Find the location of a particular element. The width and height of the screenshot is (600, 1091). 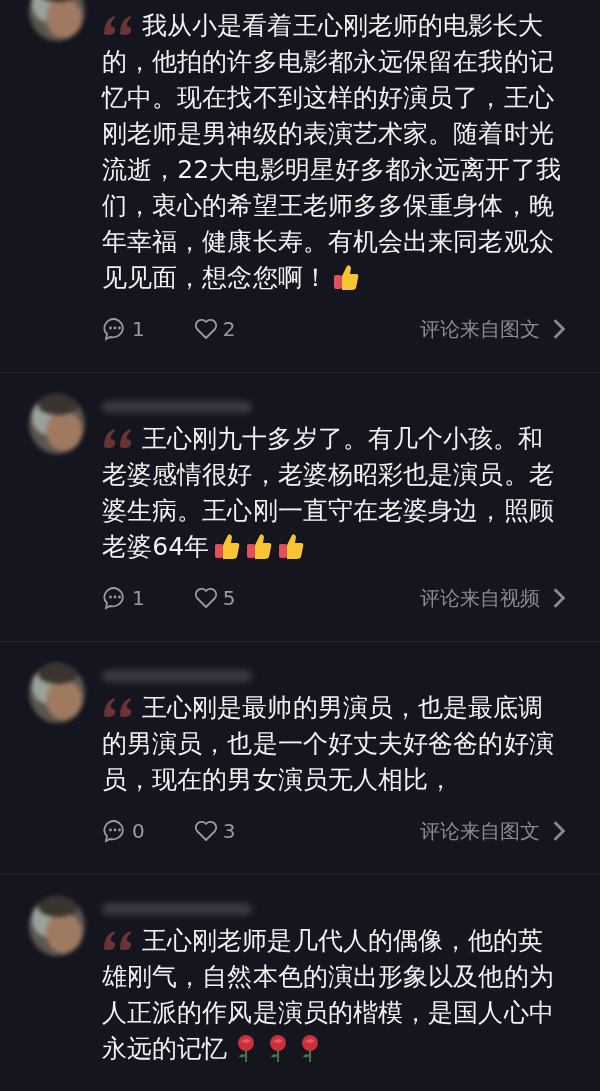

like-count: 2 is located at coordinates (214, 329).